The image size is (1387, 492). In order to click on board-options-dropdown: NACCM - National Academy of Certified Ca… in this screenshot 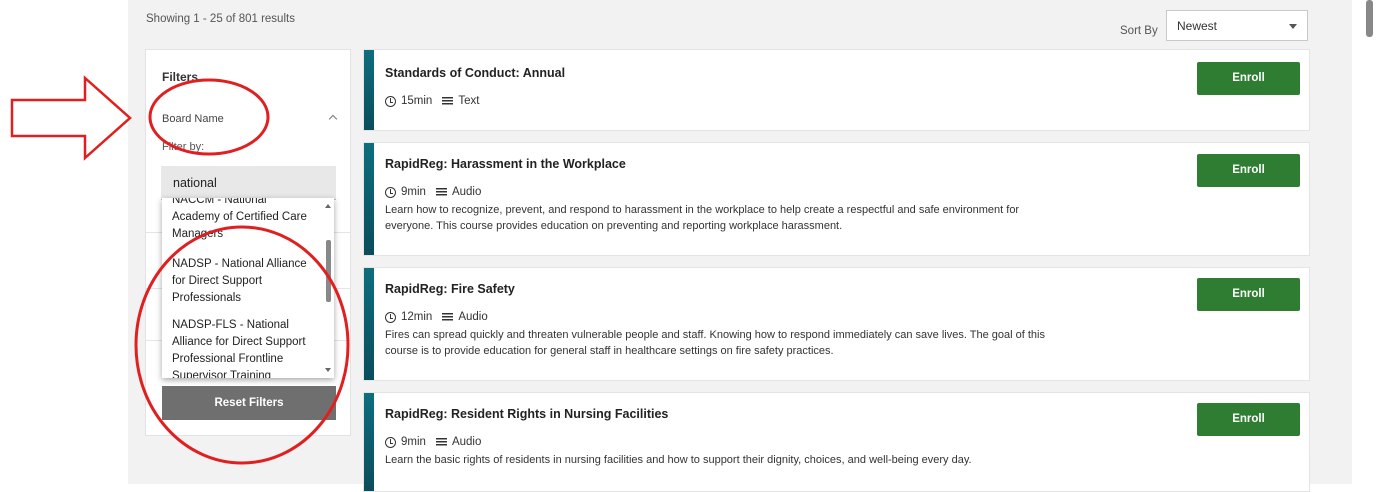, I will do `click(248, 288)`.